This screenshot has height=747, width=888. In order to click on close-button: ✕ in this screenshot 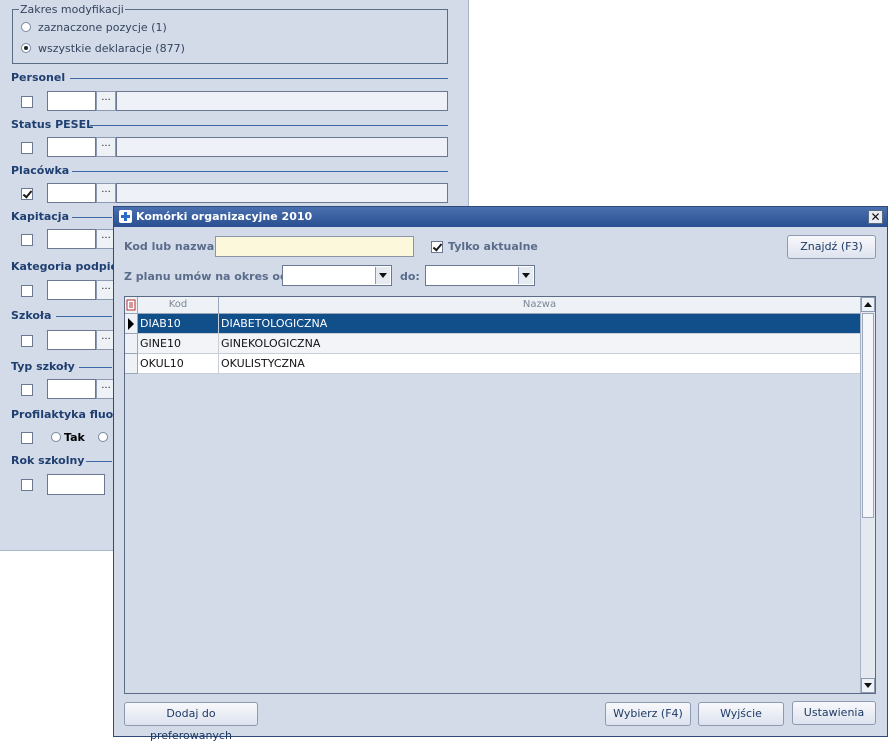, I will do `click(875, 217)`.